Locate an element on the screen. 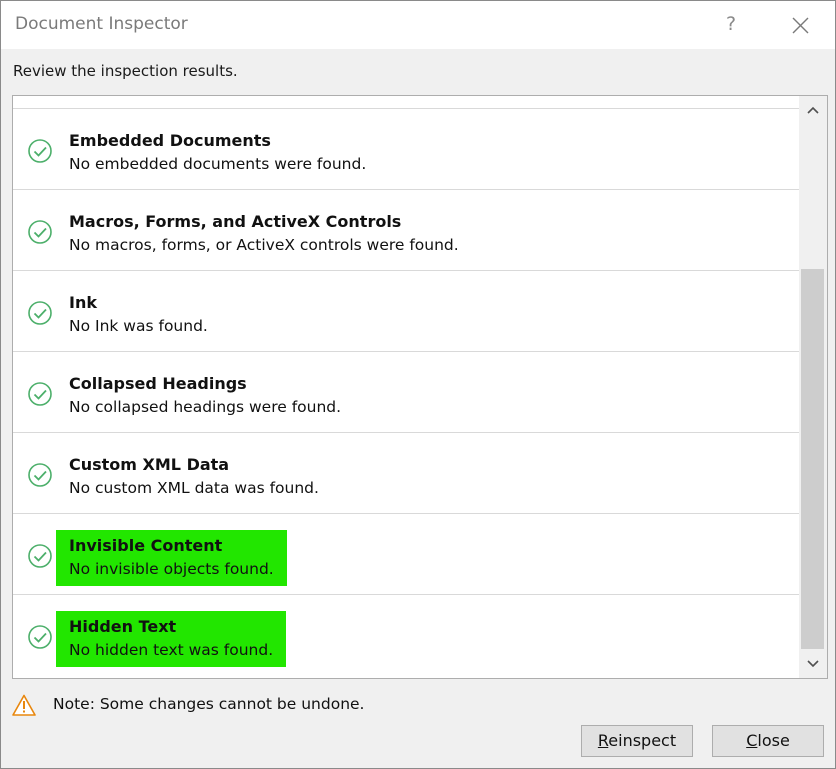 Image resolution: width=836 pixels, height=769 pixels. reinspect-button: Reinspect is located at coordinates (637, 741).